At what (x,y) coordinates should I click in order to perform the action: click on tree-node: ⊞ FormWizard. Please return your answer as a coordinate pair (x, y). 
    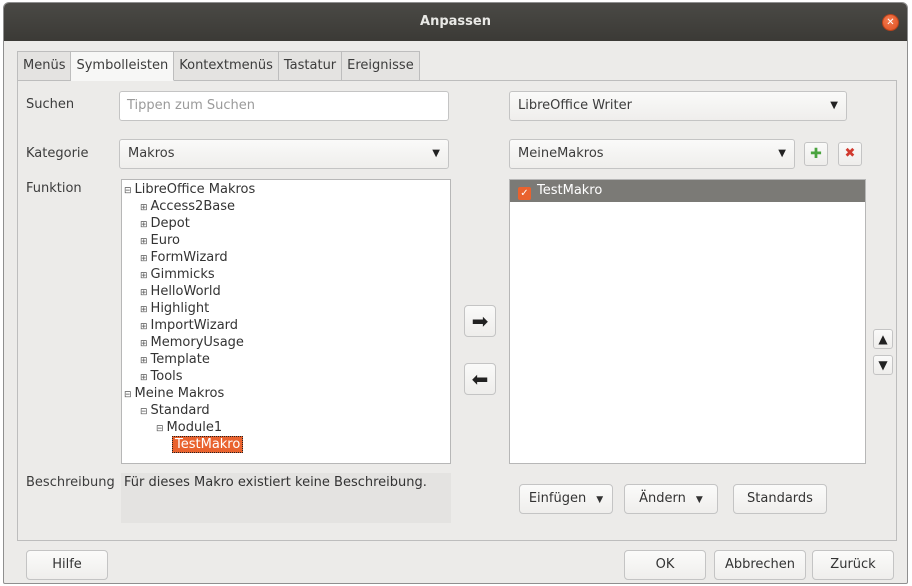
    Looking at the image, I should click on (184, 257).